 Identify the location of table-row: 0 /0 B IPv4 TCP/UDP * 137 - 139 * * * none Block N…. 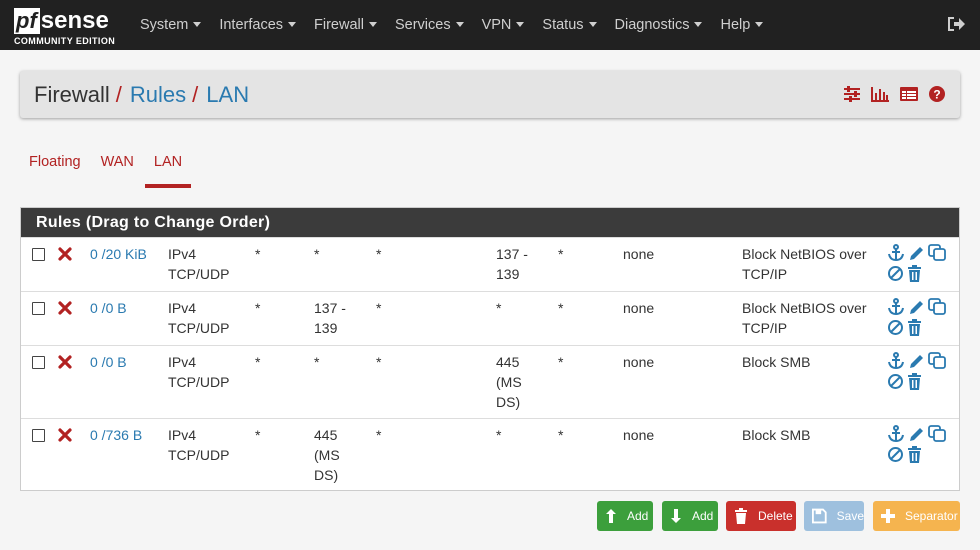
(490, 318).